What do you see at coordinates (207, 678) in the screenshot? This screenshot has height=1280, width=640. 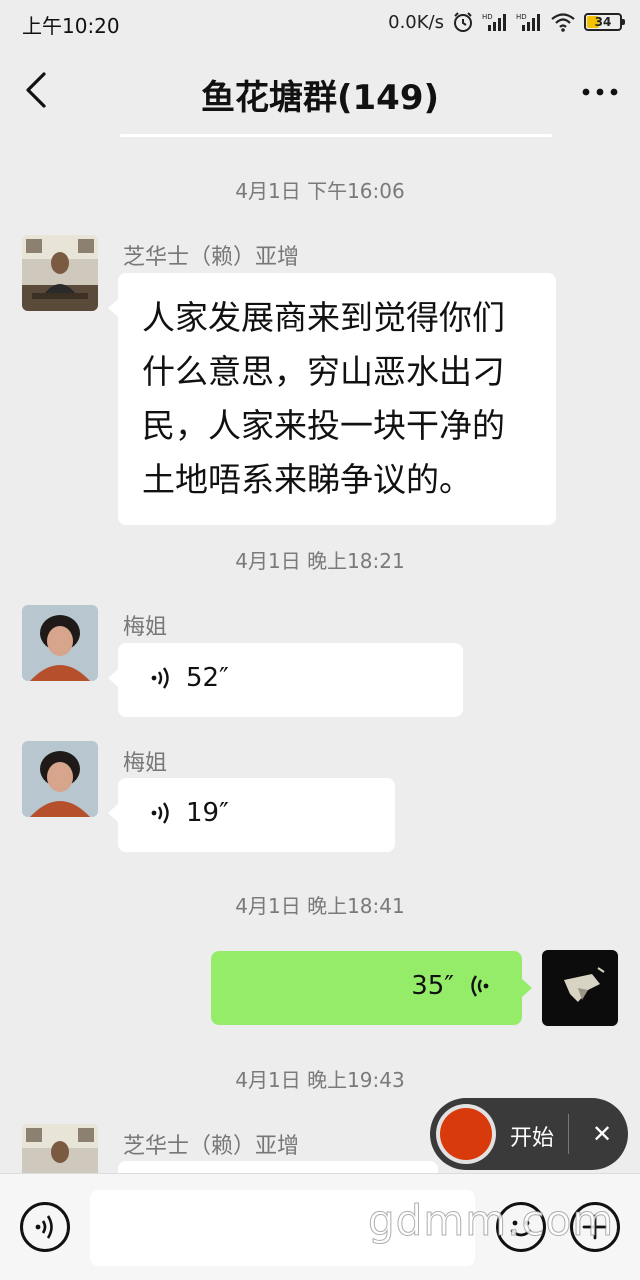 I see `voice-duration: 52″` at bounding box center [207, 678].